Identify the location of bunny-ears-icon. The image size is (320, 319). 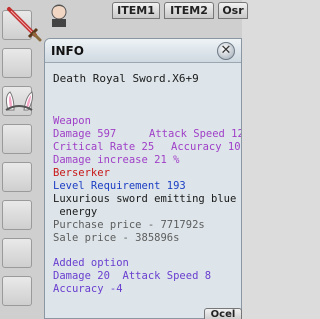
(19, 101).